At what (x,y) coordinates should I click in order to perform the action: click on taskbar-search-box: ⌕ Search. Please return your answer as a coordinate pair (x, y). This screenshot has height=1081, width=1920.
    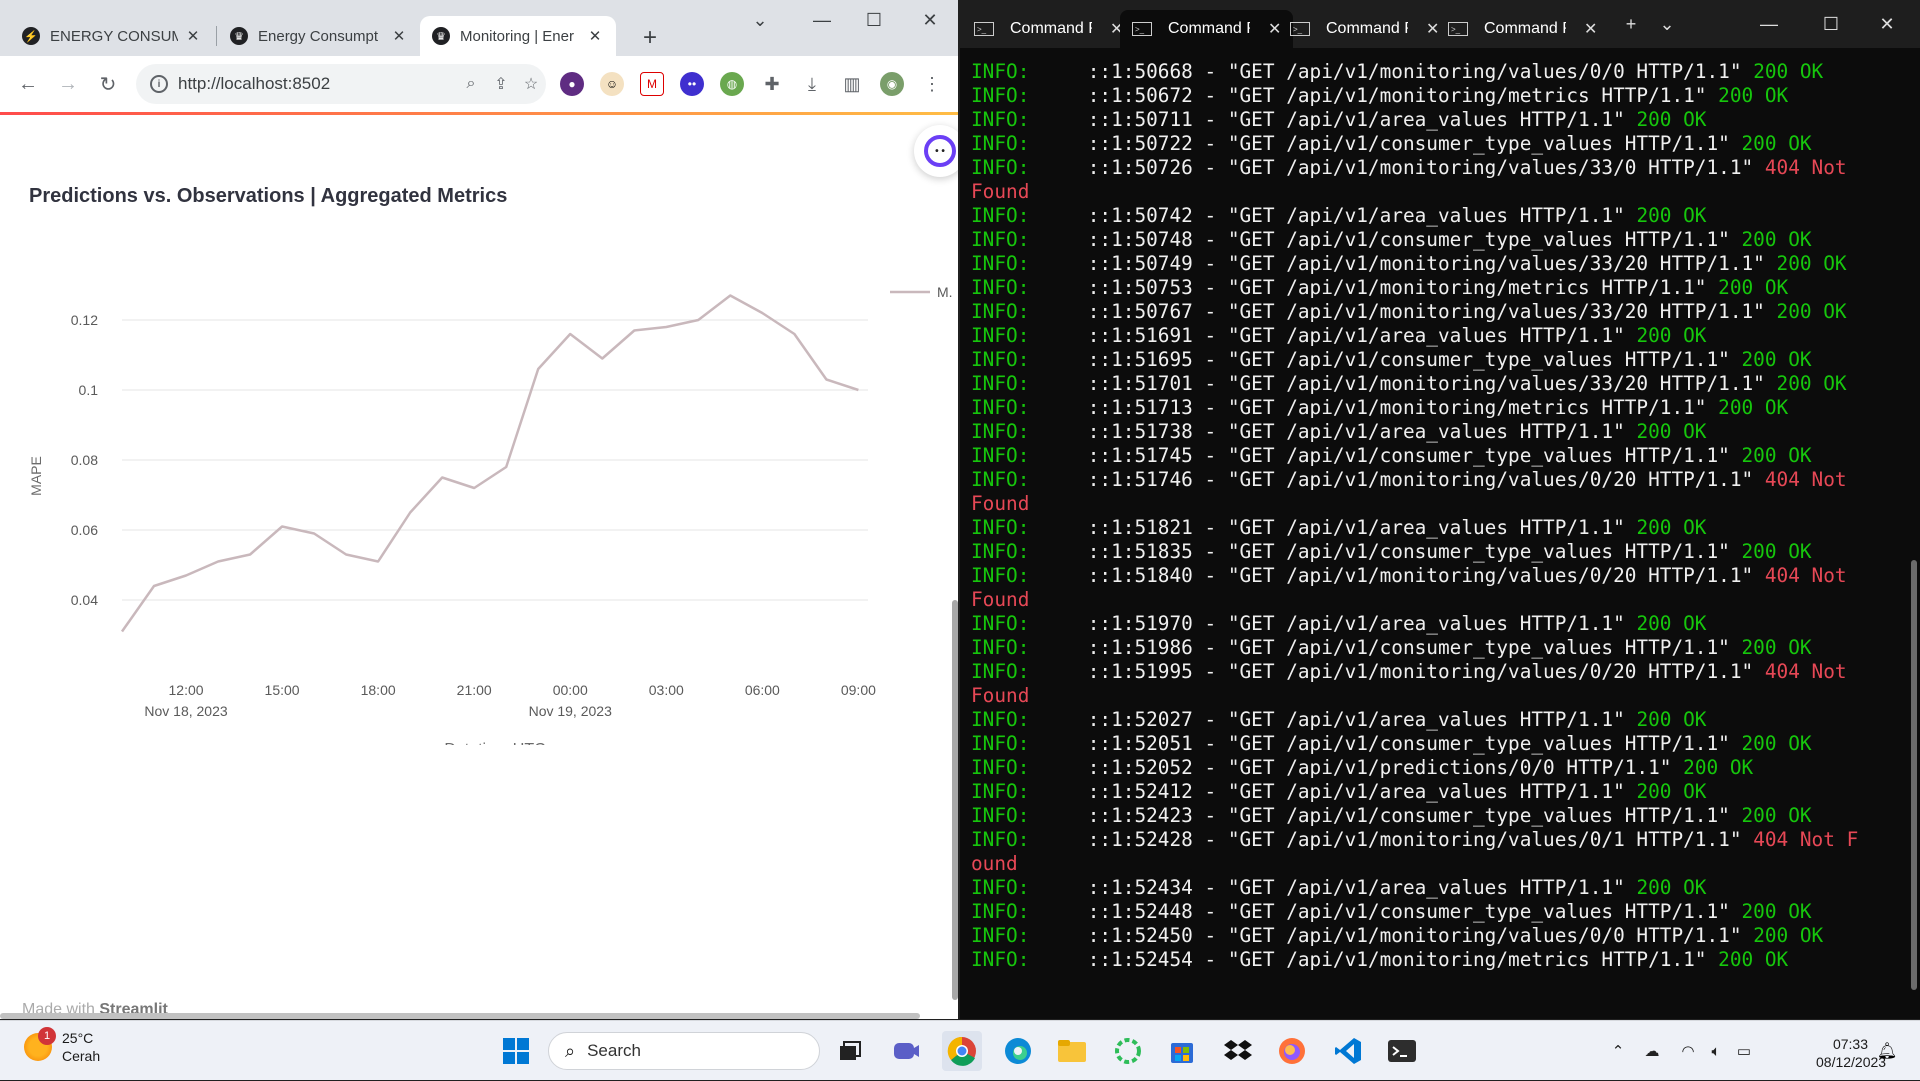
    Looking at the image, I should click on (684, 1051).